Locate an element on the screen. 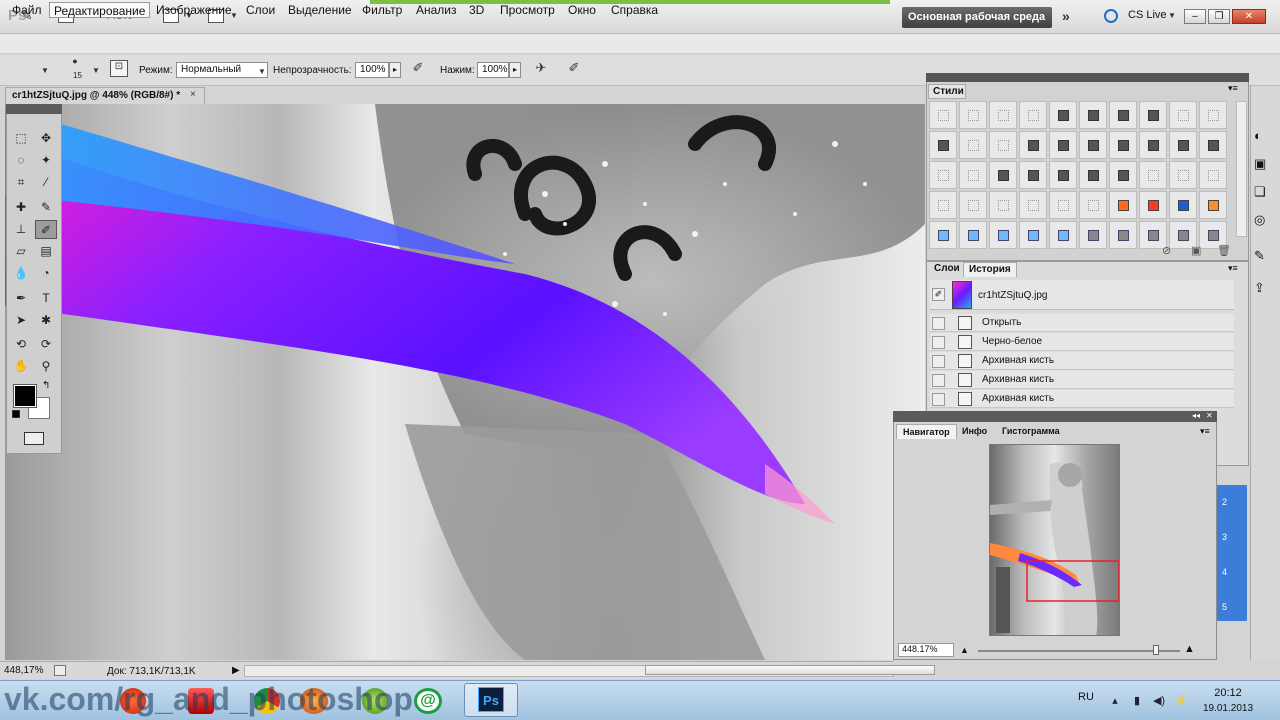 The image size is (1280, 720). zoom-tool-icon: ⚲ is located at coordinates (46, 366).